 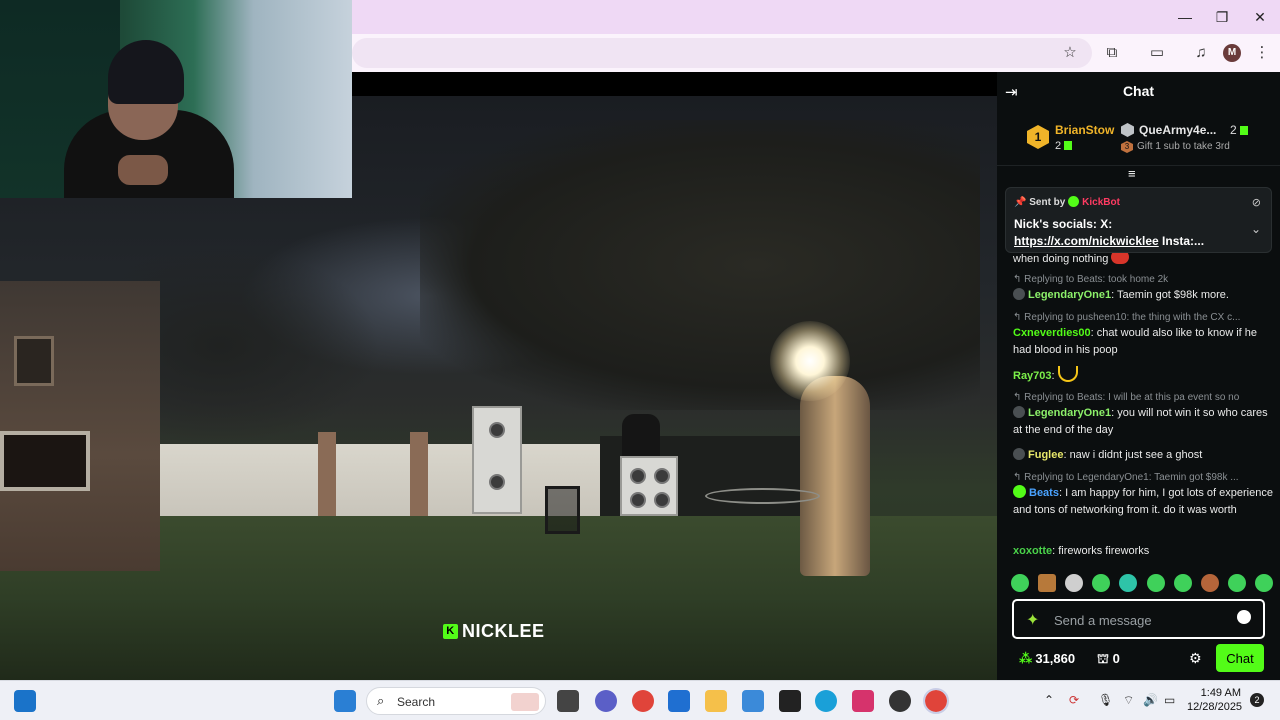 I want to click on leader-1-count-value: 2, so click(x=1058, y=146).